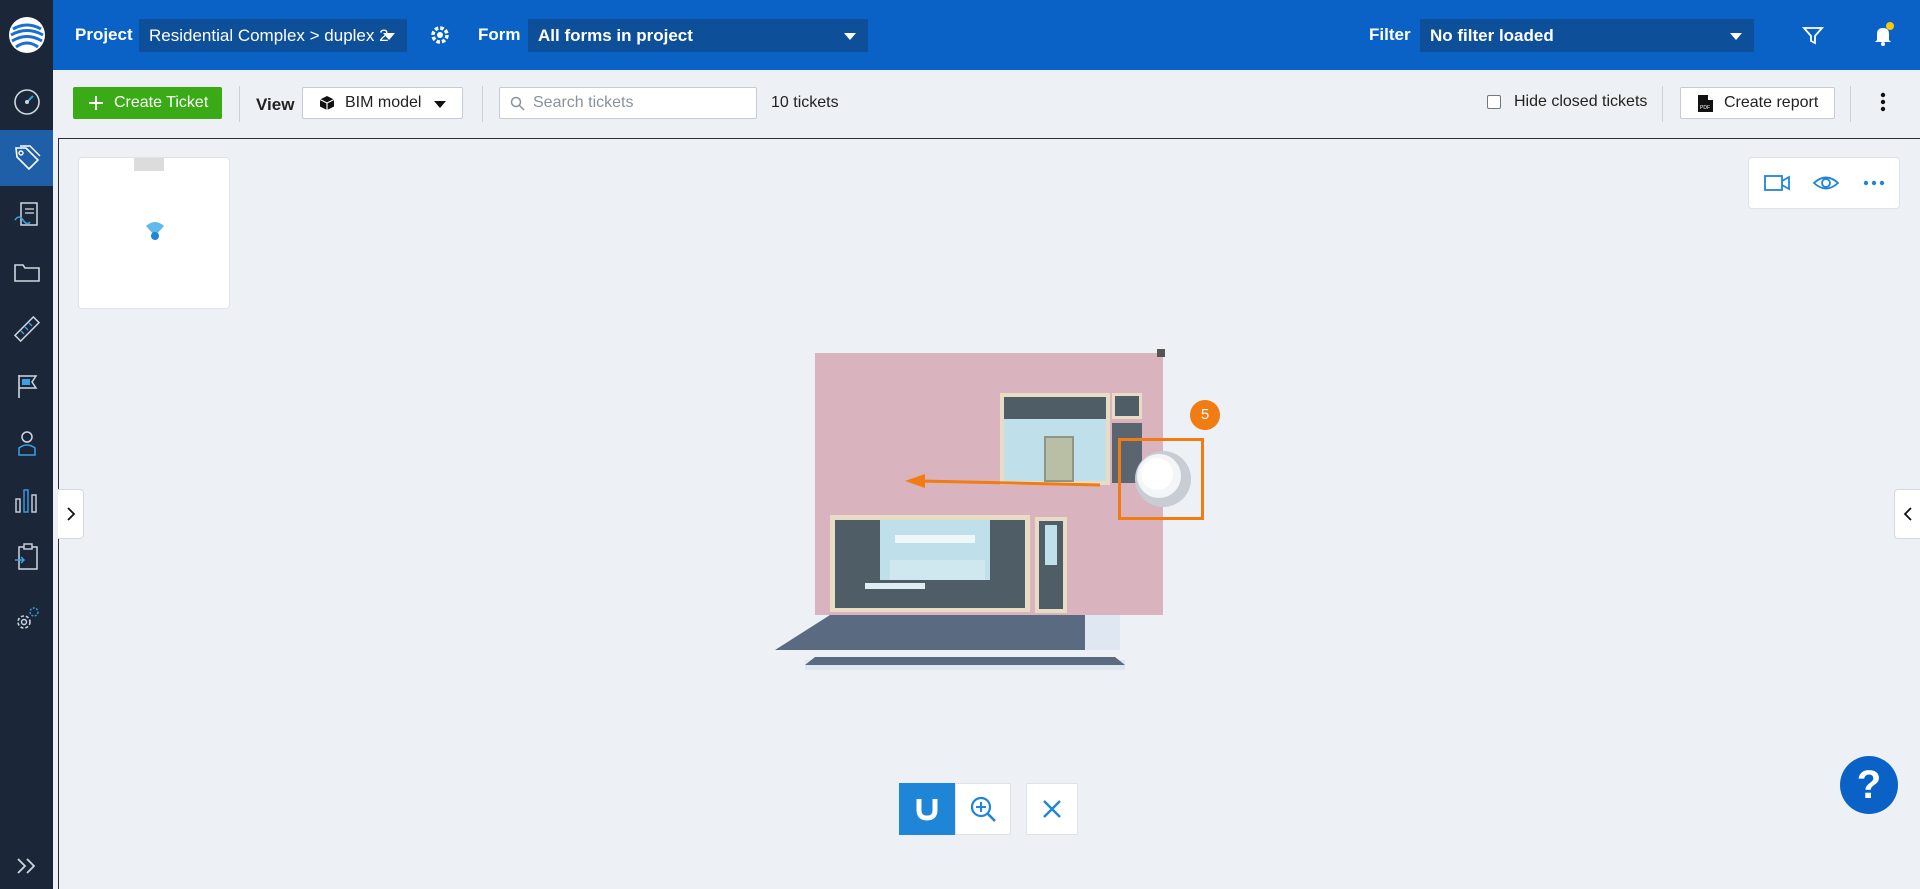 This screenshot has height=889, width=1920. What do you see at coordinates (1494, 102) in the screenshot?
I see `hide-closed-checkbox` at bounding box center [1494, 102].